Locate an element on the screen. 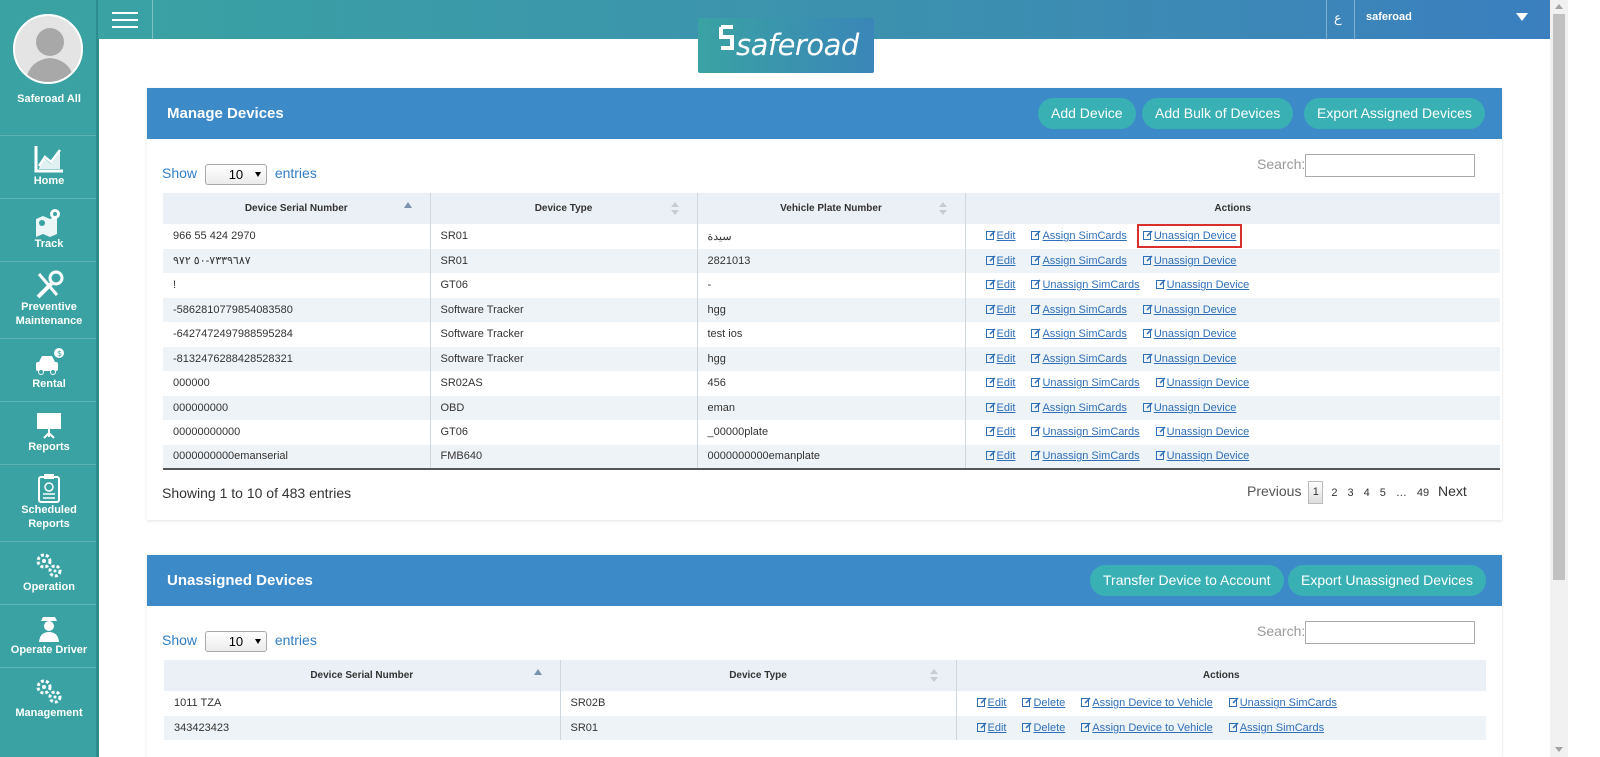  scroll-up-icon is located at coordinates (1559, 6).